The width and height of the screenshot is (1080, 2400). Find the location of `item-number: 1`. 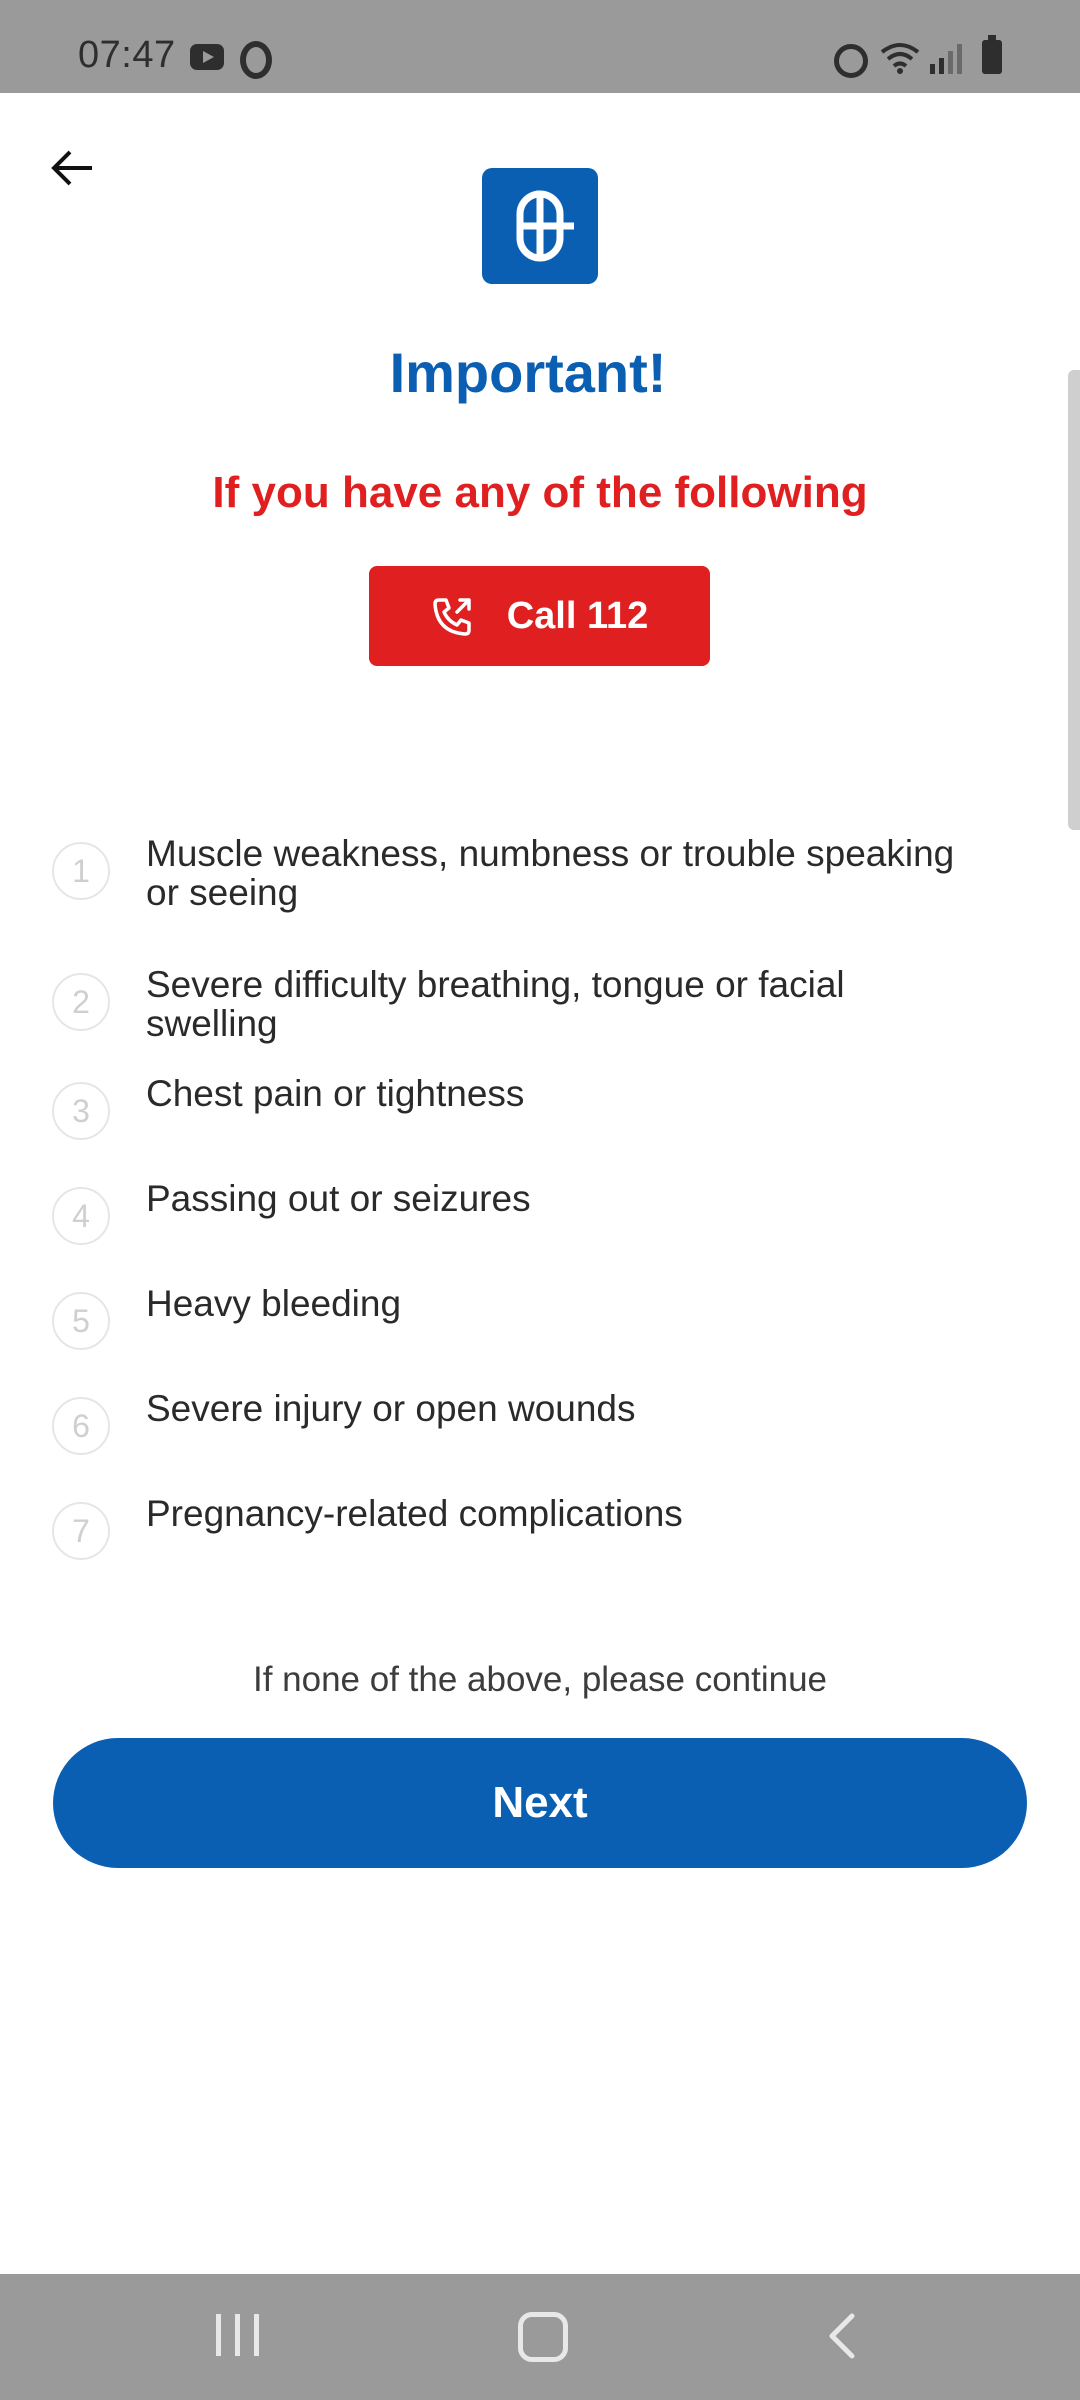

item-number: 1 is located at coordinates (81, 871).